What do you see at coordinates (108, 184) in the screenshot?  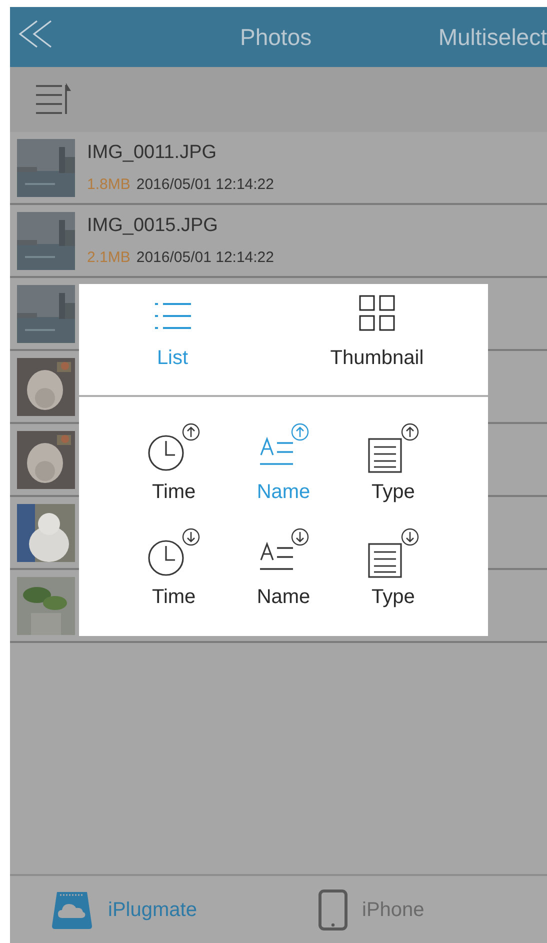 I see `file-size: 1.8MB` at bounding box center [108, 184].